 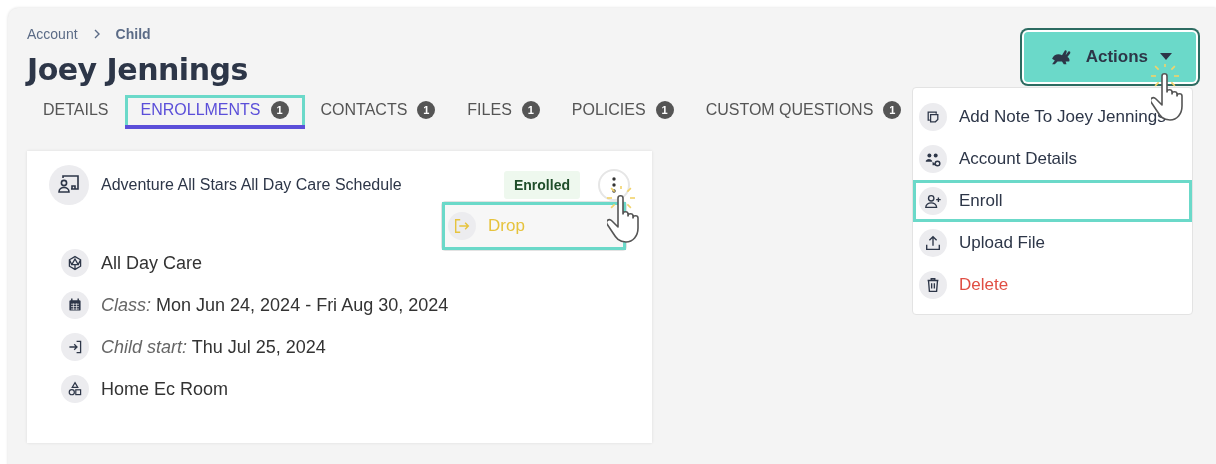 What do you see at coordinates (69, 185) in the screenshot?
I see `classroom-icon` at bounding box center [69, 185].